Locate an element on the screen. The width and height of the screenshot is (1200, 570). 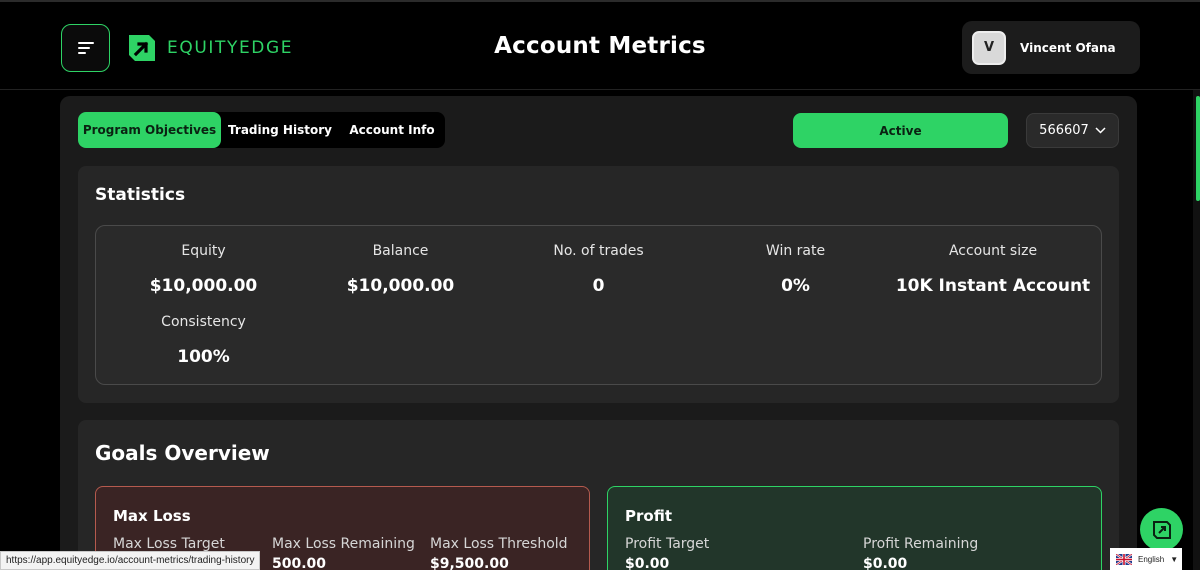
stat-trades: No. of trades 0 is located at coordinates (598, 269).